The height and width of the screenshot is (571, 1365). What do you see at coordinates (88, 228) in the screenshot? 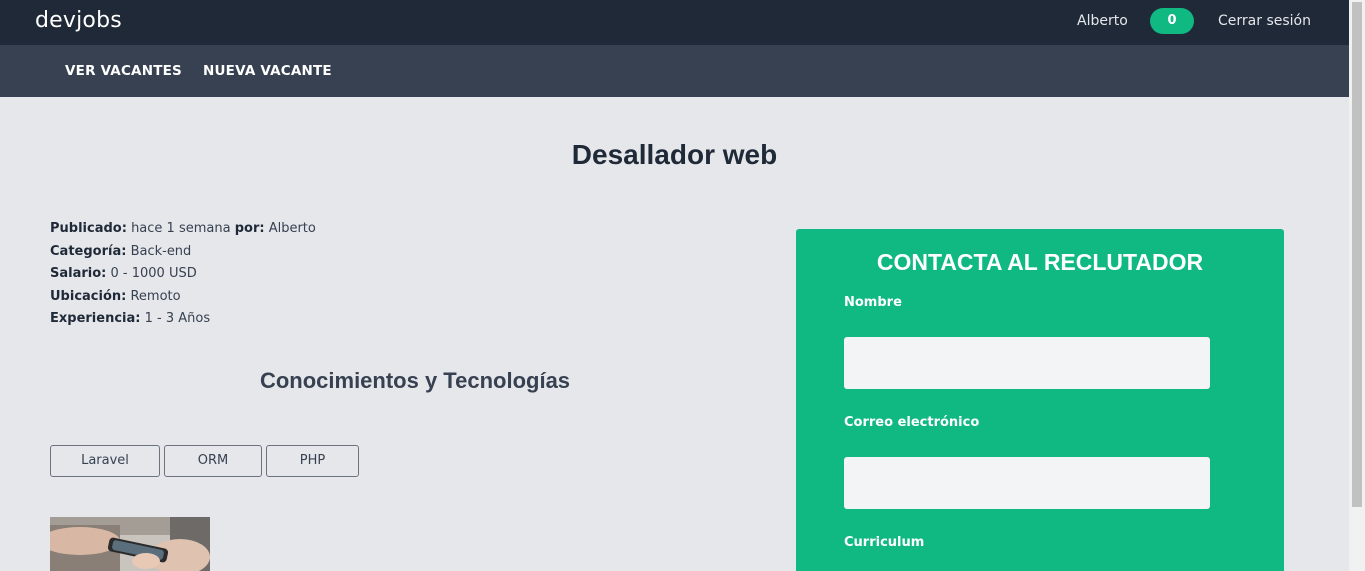
I see `published-label: Publicado:` at bounding box center [88, 228].